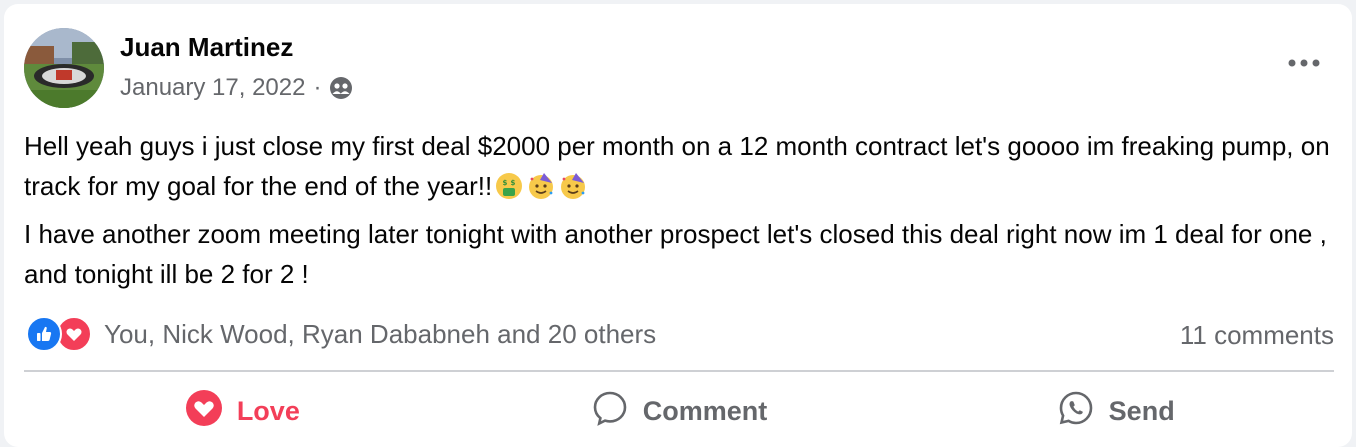 The image size is (1356, 447). What do you see at coordinates (1076, 411) in the screenshot?
I see `whatsapp-icon` at bounding box center [1076, 411].